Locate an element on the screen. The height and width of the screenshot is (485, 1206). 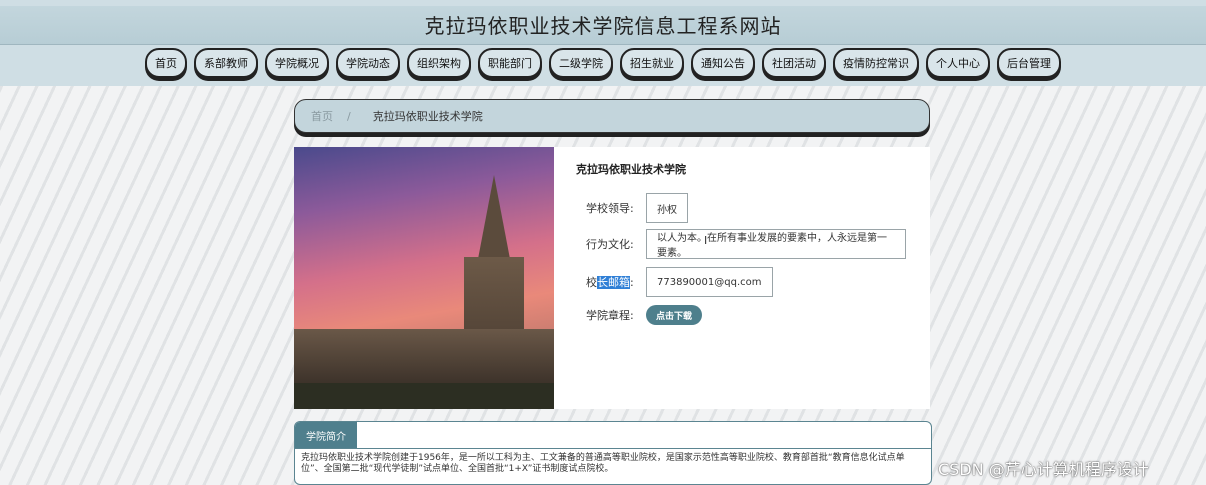
nav-item-epidemic: 疫情防控常识 is located at coordinates (876, 63).